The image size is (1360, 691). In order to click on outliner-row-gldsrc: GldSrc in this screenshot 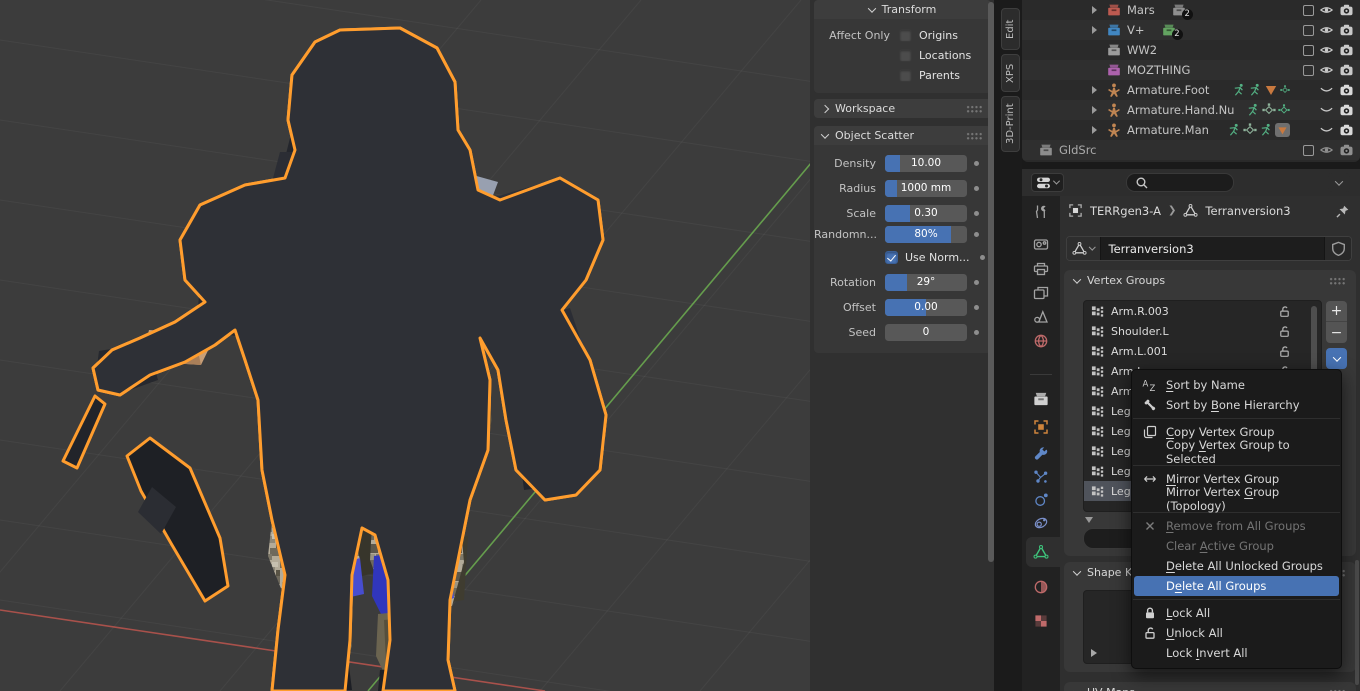, I will do `click(1191, 150)`.